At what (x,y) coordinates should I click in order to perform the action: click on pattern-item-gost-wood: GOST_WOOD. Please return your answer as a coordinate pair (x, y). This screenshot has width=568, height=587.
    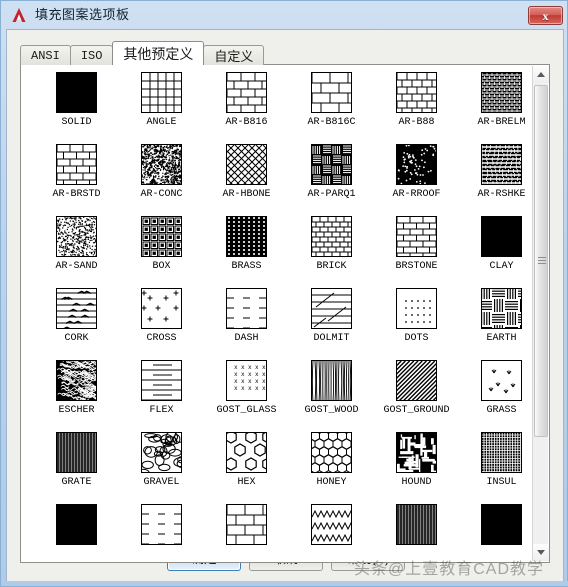
    Looking at the image, I should click on (331, 396).